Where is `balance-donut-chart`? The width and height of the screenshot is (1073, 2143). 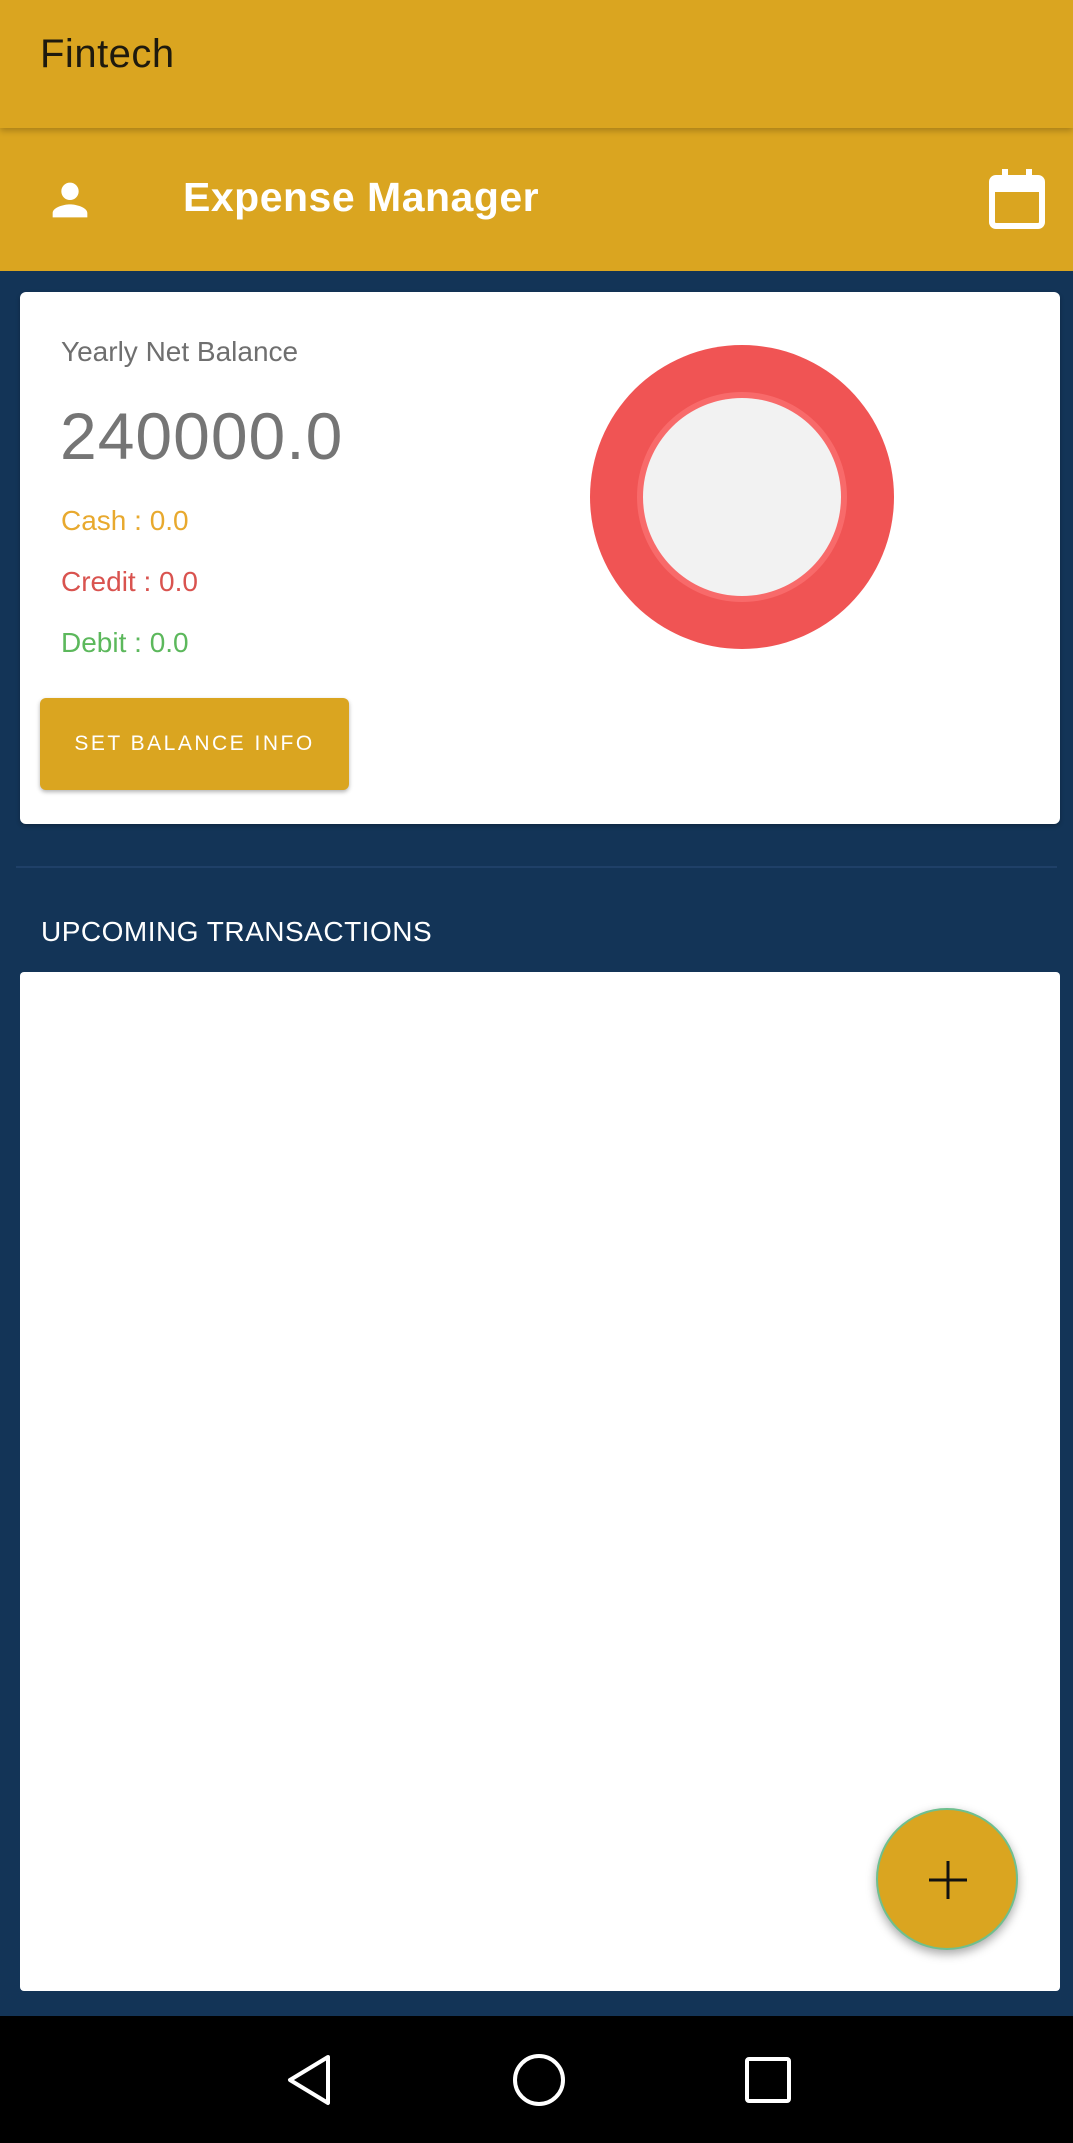
balance-donut-chart is located at coordinates (742, 497).